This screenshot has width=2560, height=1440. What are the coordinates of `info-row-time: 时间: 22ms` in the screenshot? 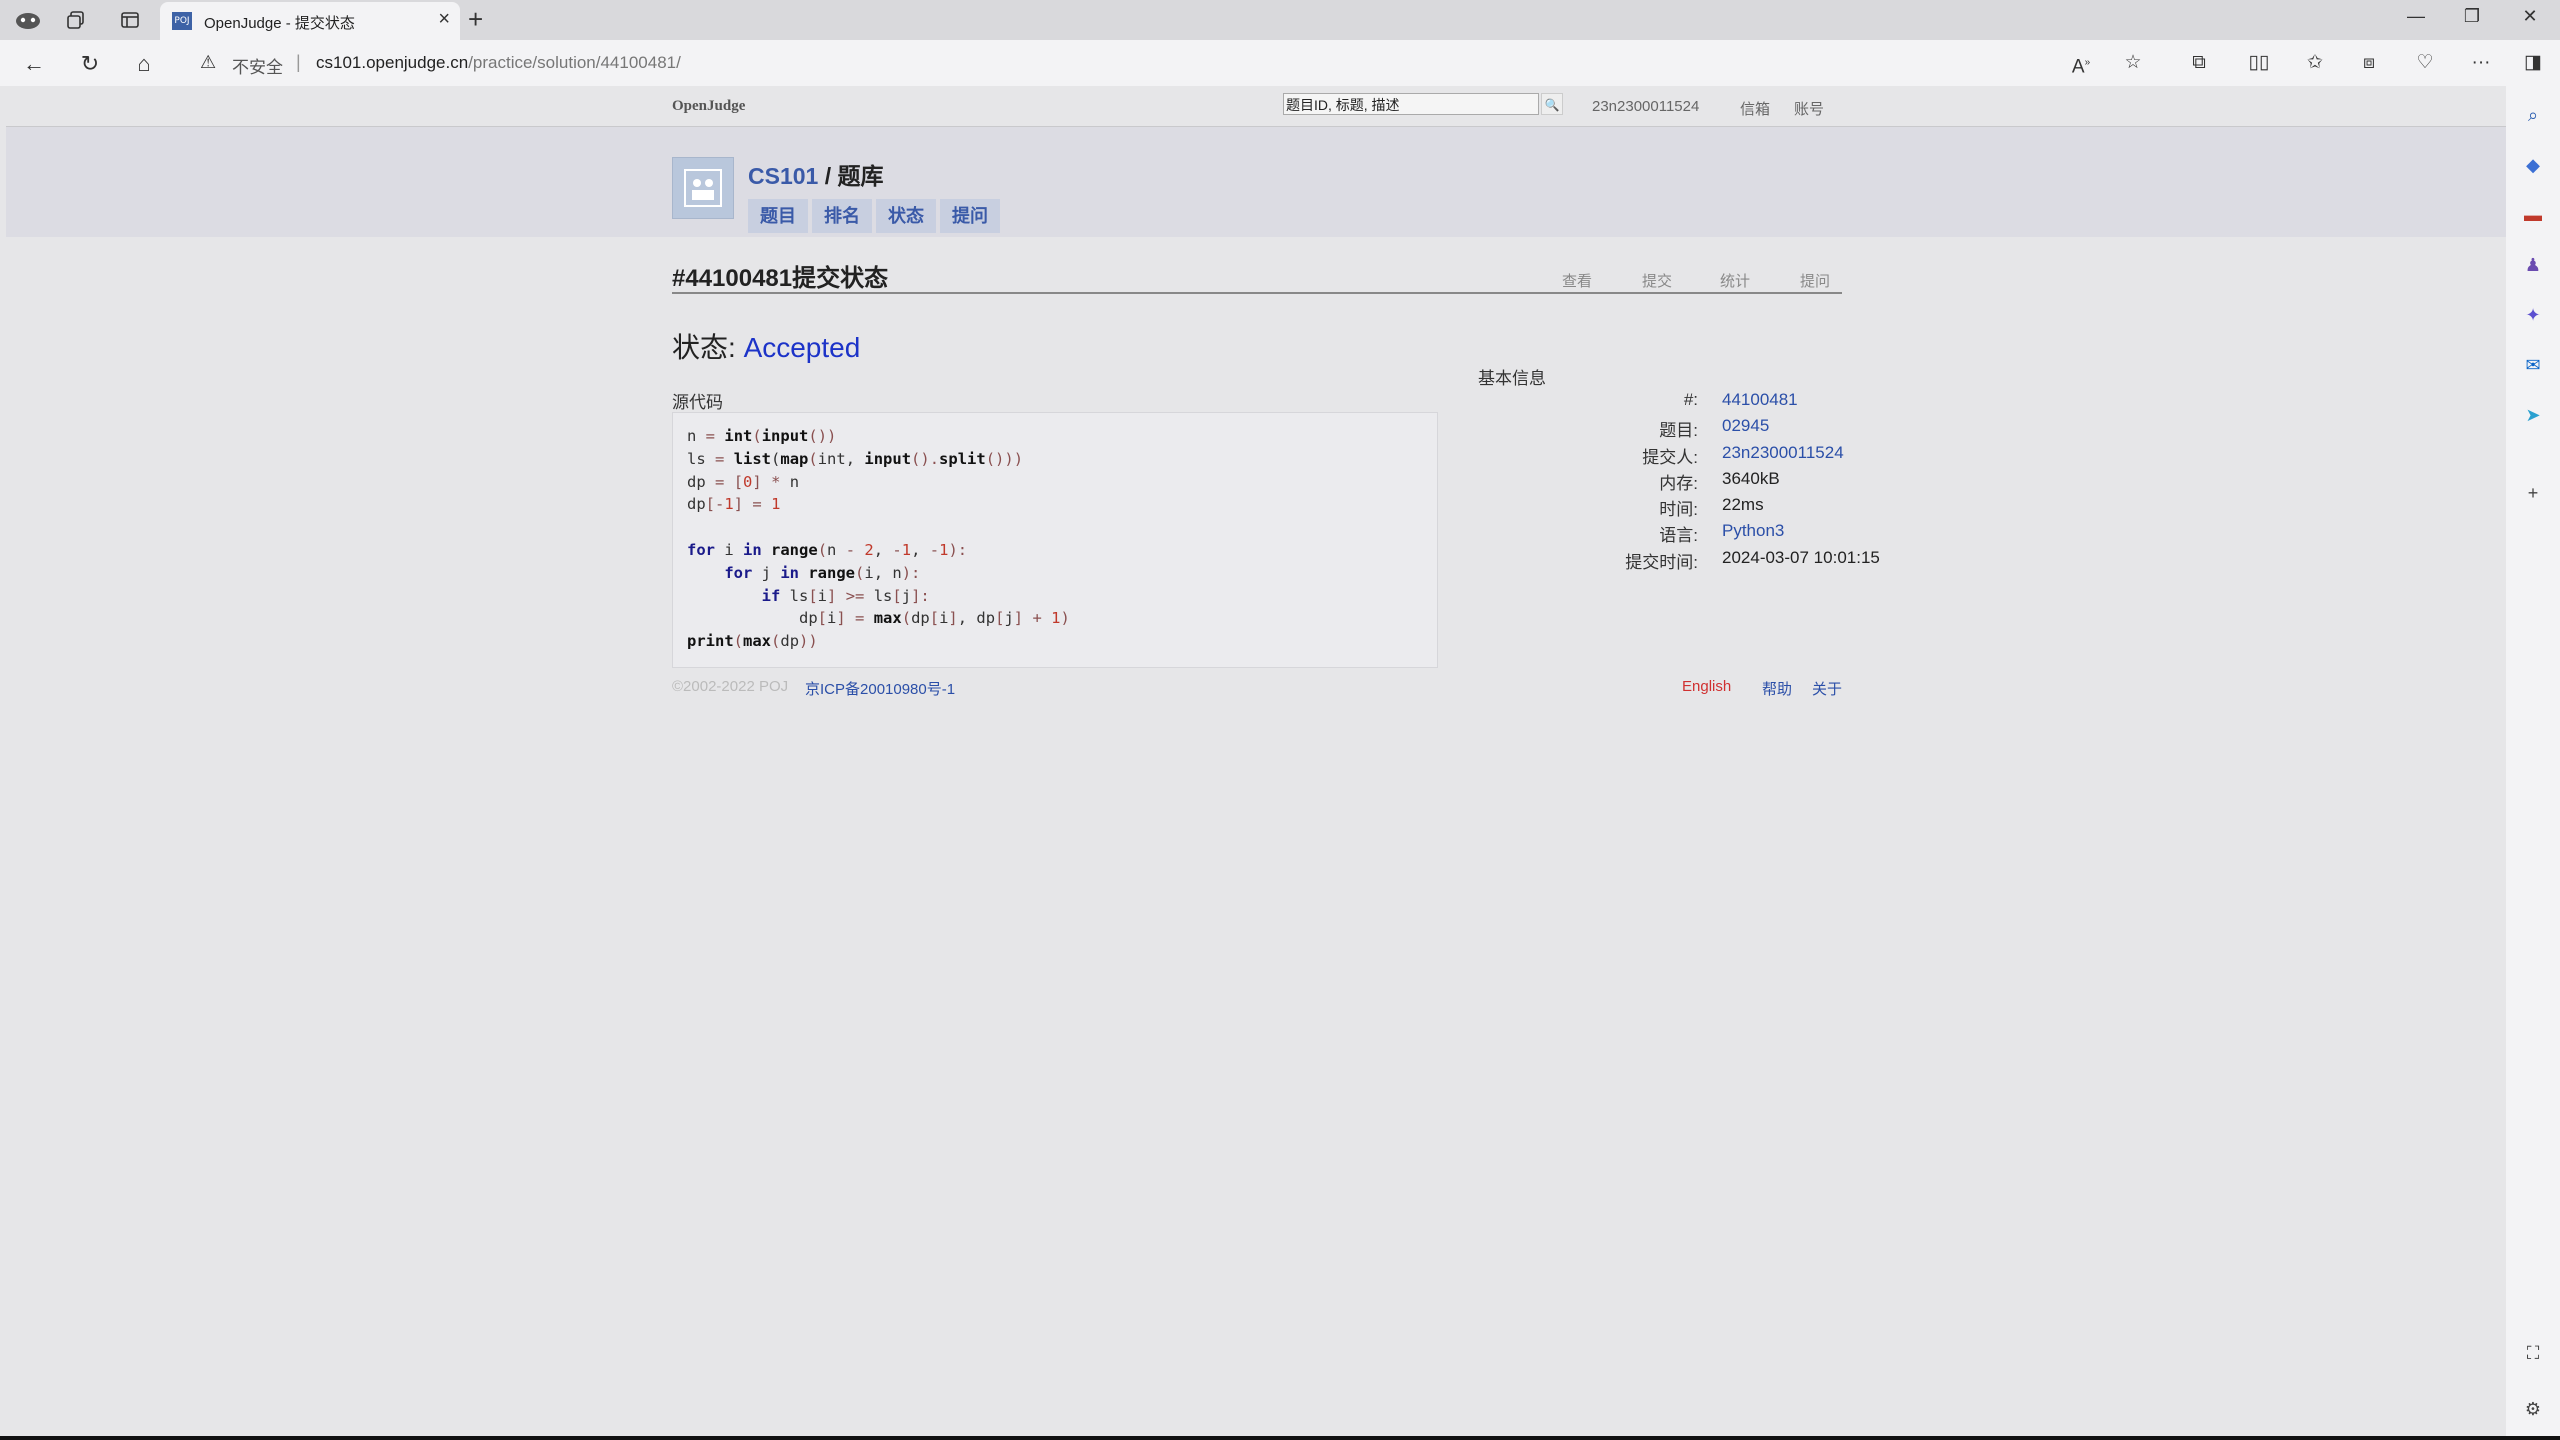 It's located at (1728, 508).